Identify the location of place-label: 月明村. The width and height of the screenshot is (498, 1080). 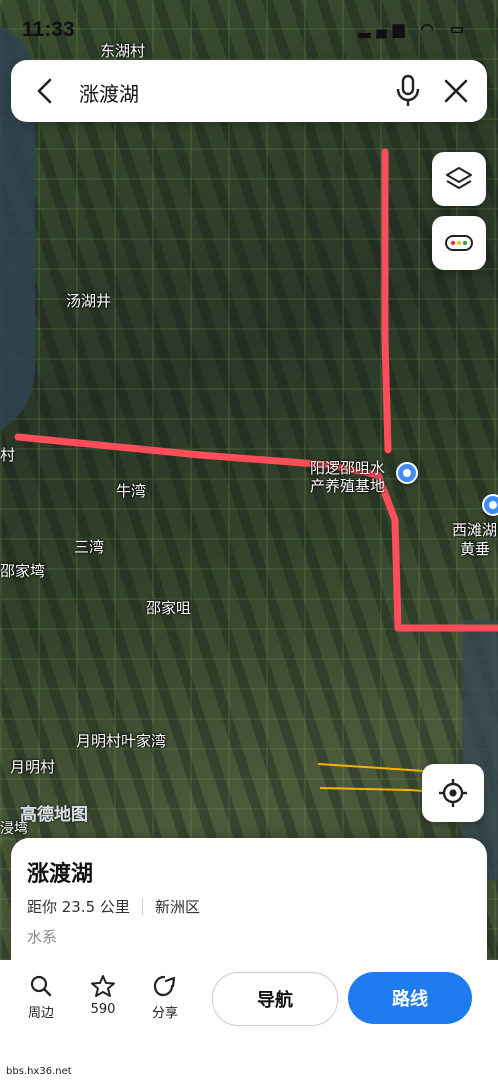
(32, 766).